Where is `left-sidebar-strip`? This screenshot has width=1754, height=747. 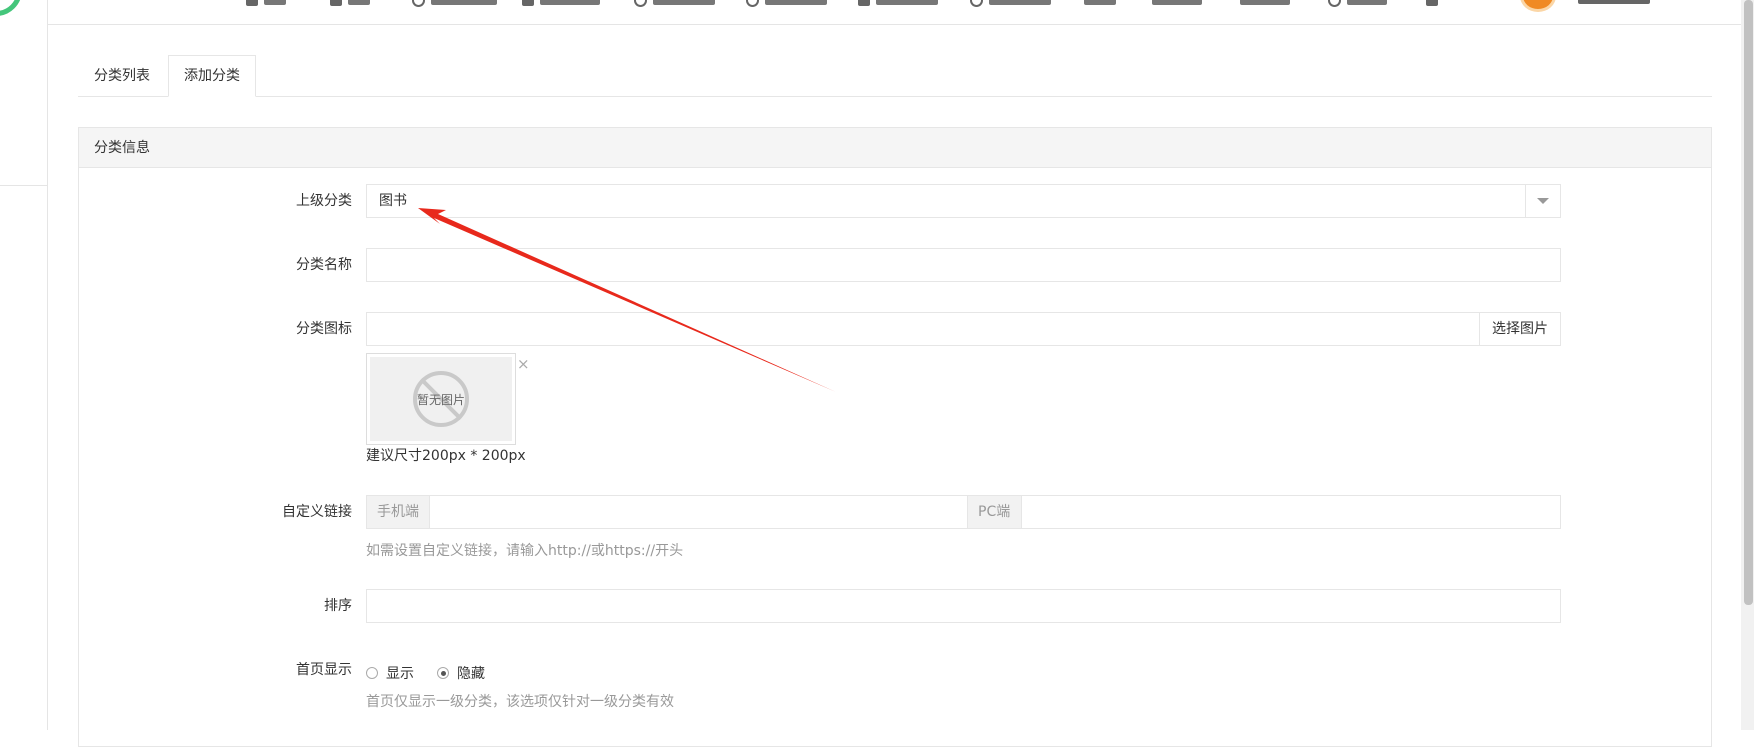
left-sidebar-strip is located at coordinates (24, 365).